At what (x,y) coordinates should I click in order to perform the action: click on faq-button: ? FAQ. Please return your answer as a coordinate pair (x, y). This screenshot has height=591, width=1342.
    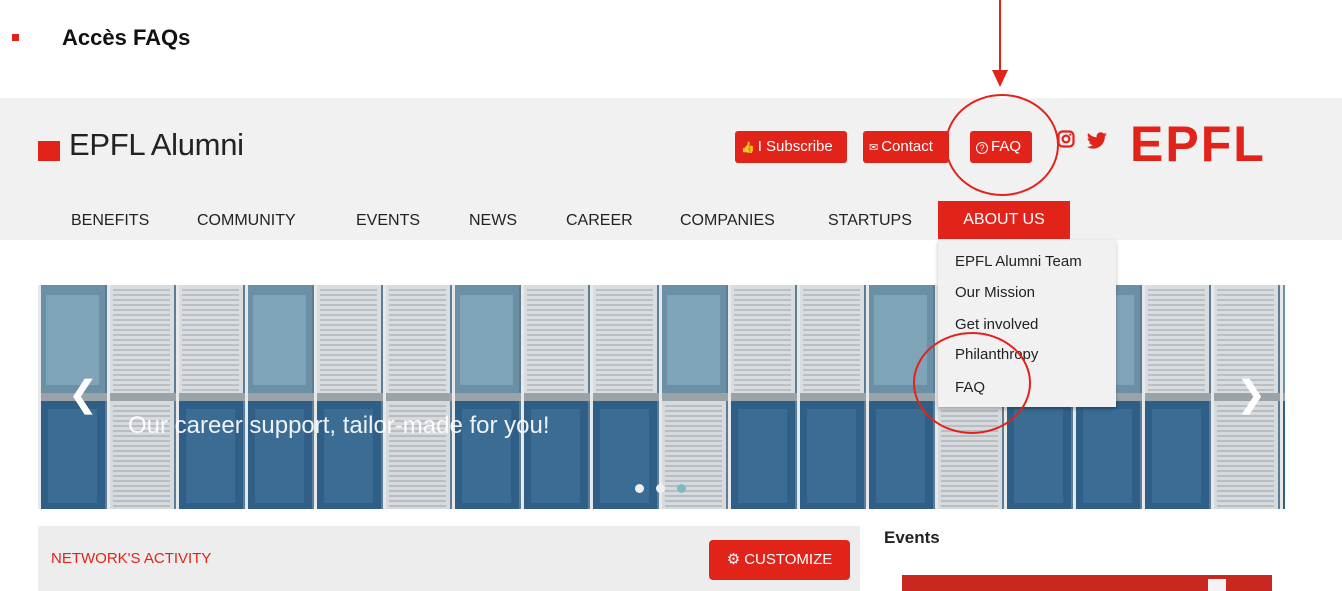
    Looking at the image, I should click on (1001, 147).